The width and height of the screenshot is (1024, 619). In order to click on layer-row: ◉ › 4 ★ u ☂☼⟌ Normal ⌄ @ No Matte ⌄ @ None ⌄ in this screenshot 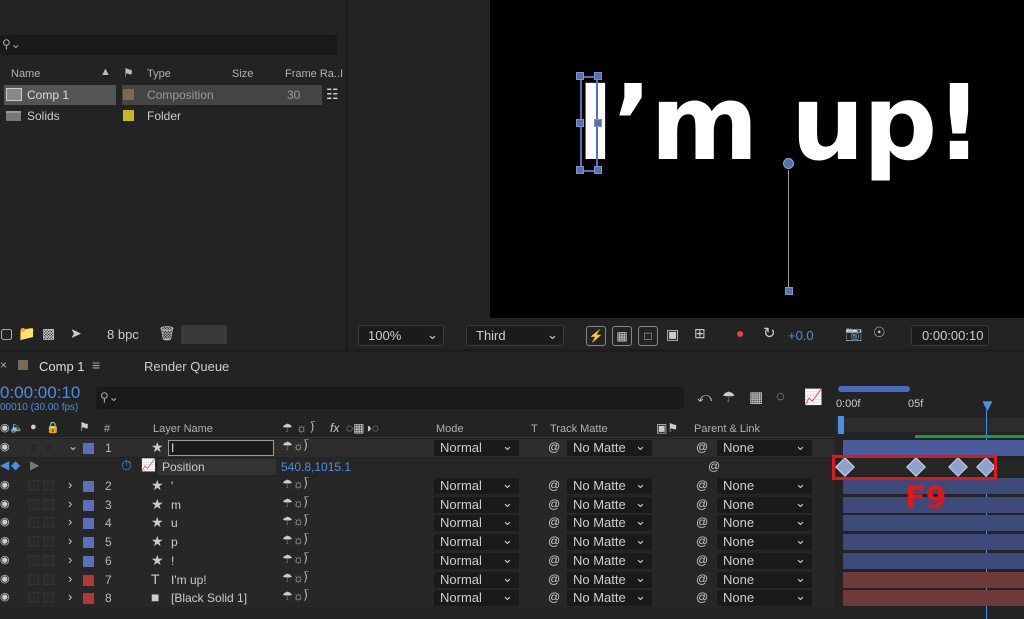, I will do `click(417, 522)`.